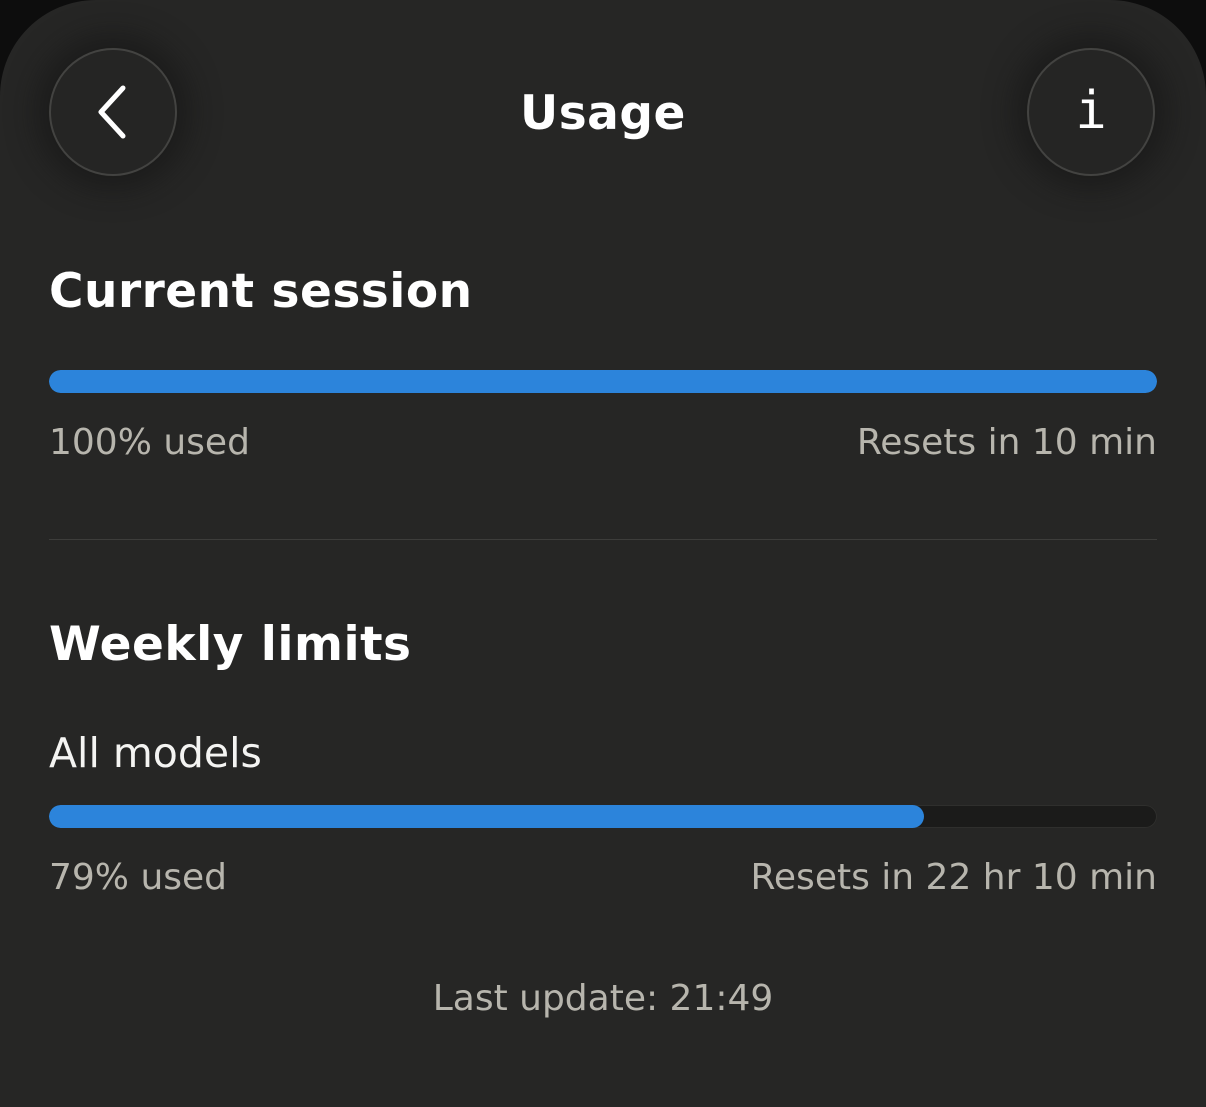  I want to click on all-models-progress-fill, so click(487, 816).